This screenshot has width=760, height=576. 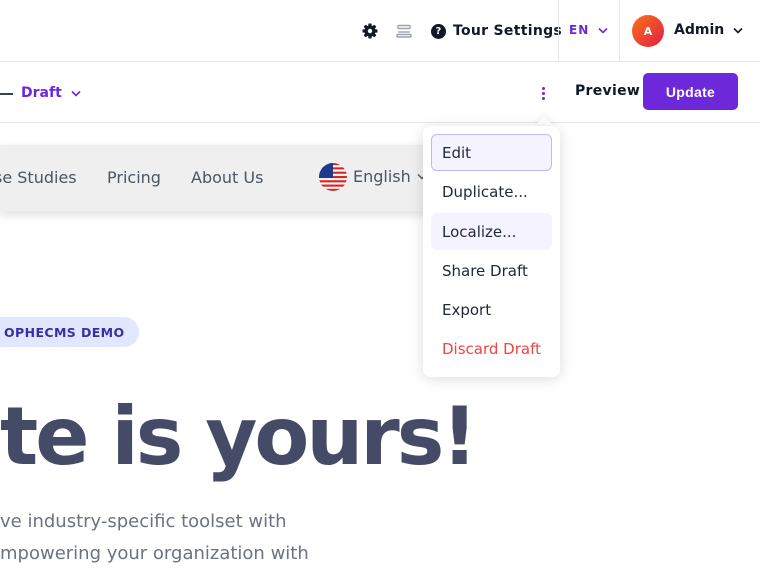 What do you see at coordinates (543, 93) in the screenshot?
I see `more-options-icon` at bounding box center [543, 93].